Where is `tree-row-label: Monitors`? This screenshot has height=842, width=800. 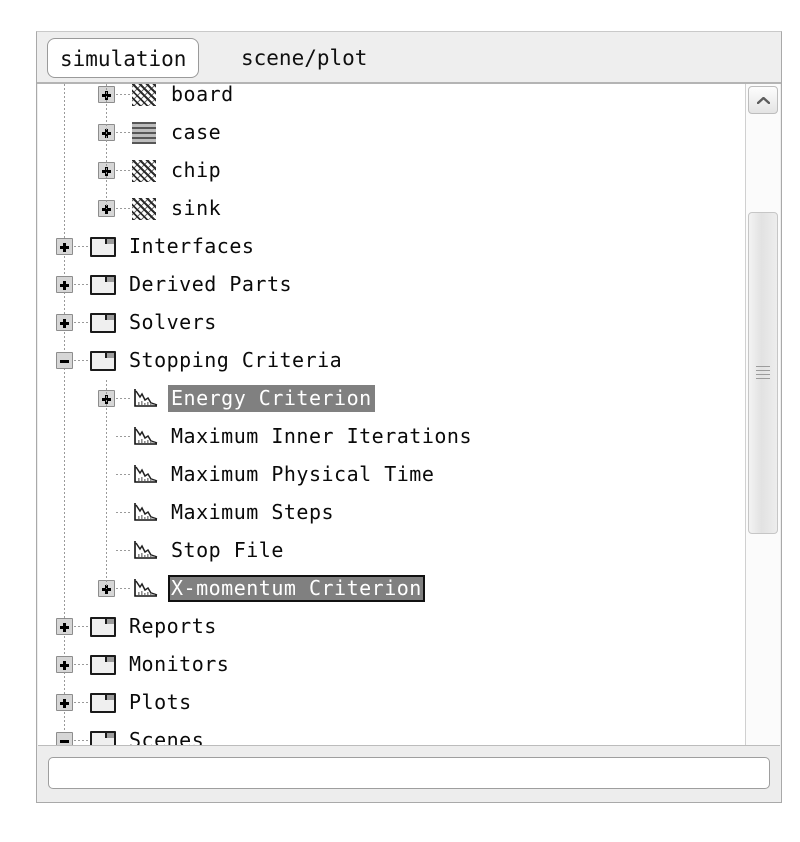
tree-row-label: Monitors is located at coordinates (179, 664).